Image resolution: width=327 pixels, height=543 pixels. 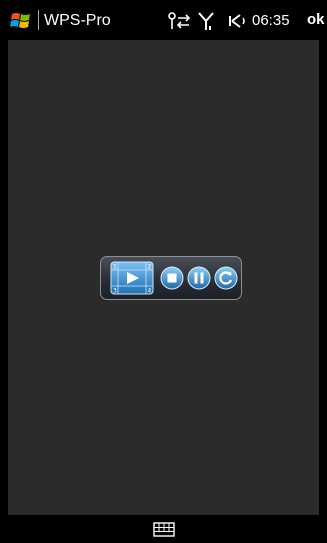 What do you see at coordinates (199, 278) in the screenshot?
I see `pause-button` at bounding box center [199, 278].